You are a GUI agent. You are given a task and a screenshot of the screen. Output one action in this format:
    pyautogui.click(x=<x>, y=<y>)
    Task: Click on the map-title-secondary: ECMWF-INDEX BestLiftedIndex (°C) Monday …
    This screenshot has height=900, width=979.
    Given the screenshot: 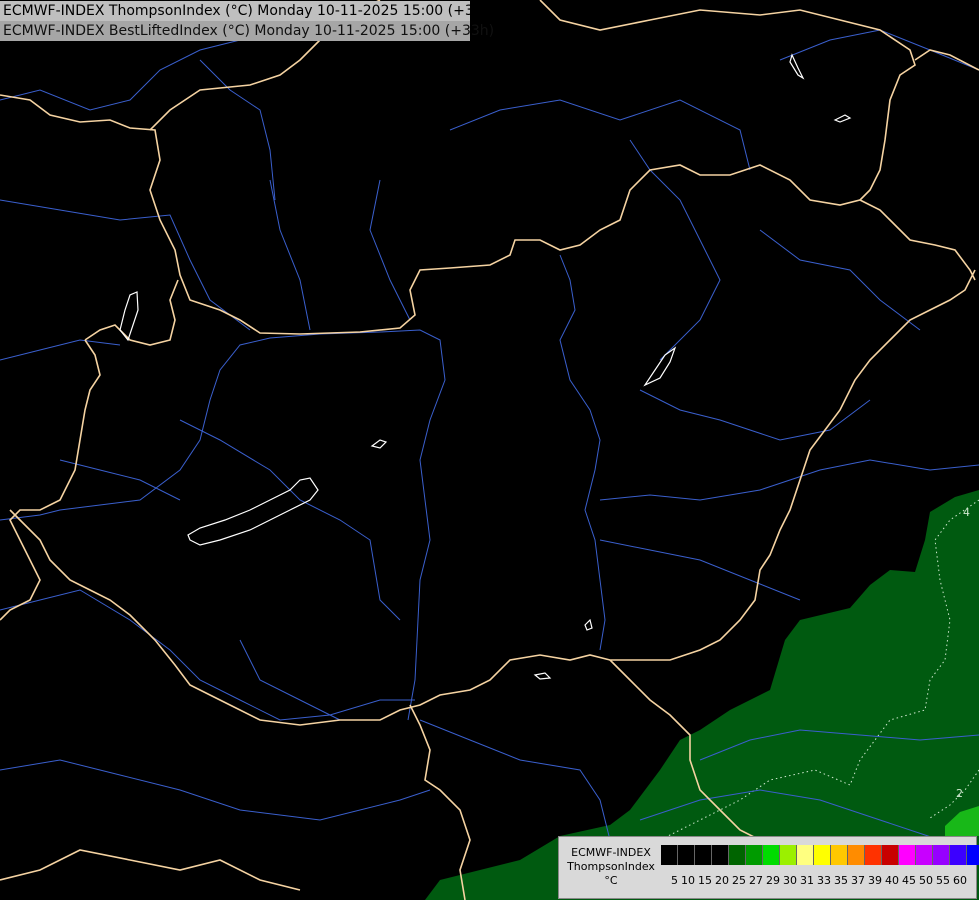 What is the action you would take?
    pyautogui.click(x=247, y=31)
    